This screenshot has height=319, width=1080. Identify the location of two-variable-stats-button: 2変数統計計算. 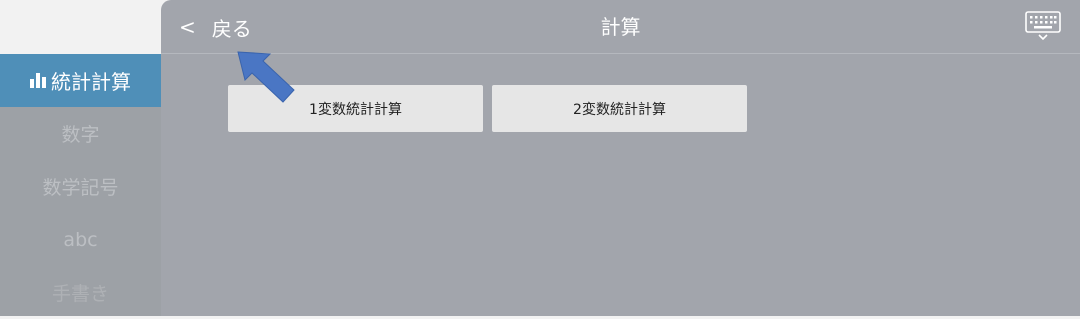
(619, 108).